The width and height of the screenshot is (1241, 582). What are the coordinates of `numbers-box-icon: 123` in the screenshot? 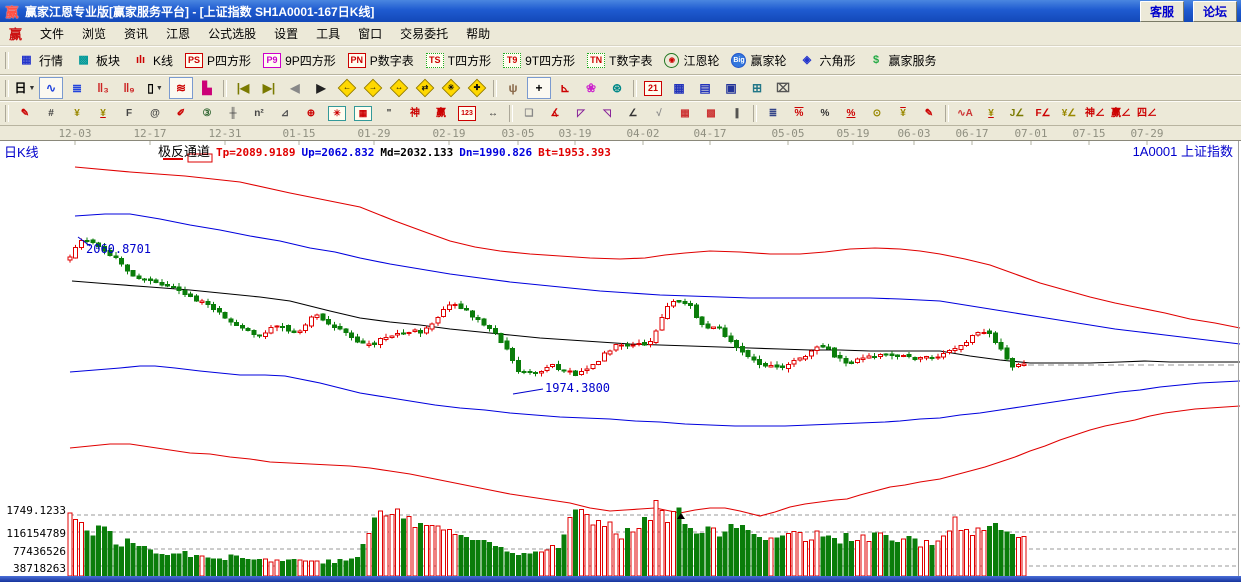 It's located at (467, 114).